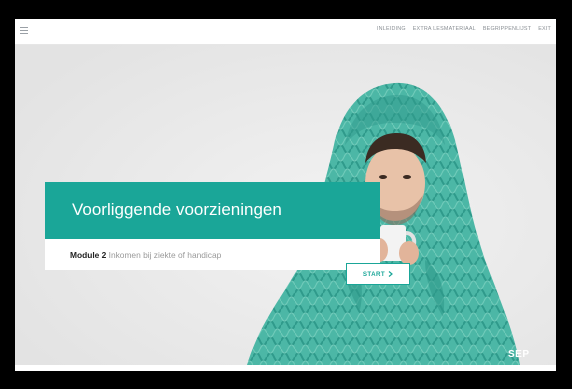 This screenshot has width=572, height=389. Describe the element at coordinates (88, 255) in the screenshot. I see `module-number: Module 2` at that location.